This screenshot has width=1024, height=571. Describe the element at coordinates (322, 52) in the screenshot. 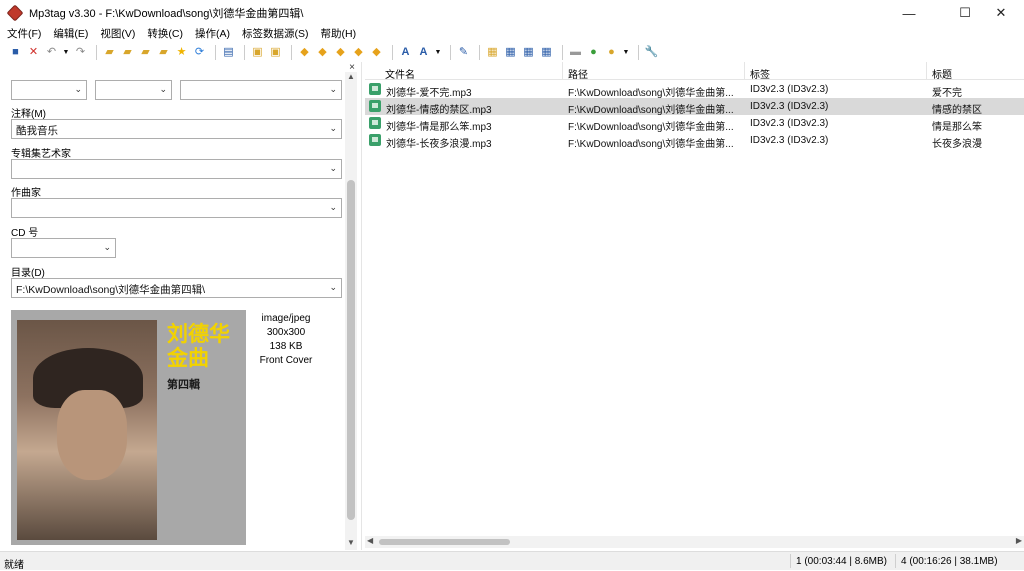

I see `filename-tag-icon: ◆` at that location.